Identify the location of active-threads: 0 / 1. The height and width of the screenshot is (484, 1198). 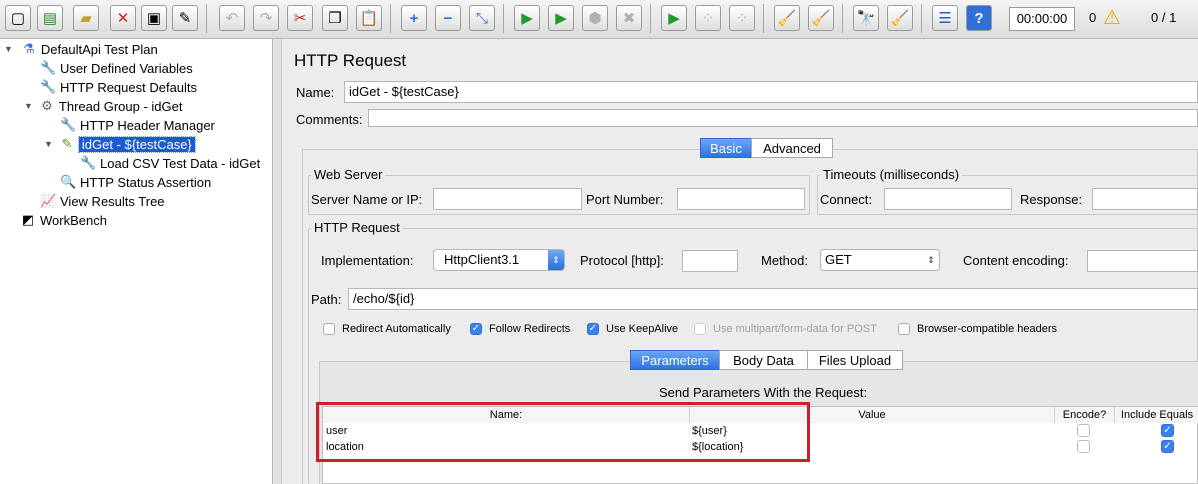
(1164, 17).